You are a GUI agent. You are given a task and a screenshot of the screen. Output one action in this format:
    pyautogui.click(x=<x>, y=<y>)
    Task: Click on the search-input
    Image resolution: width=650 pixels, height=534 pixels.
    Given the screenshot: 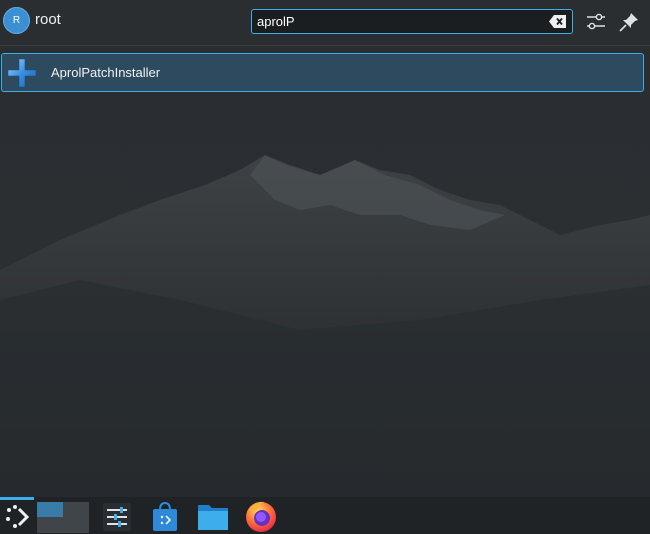 What is the action you would take?
    pyautogui.click(x=397, y=21)
    